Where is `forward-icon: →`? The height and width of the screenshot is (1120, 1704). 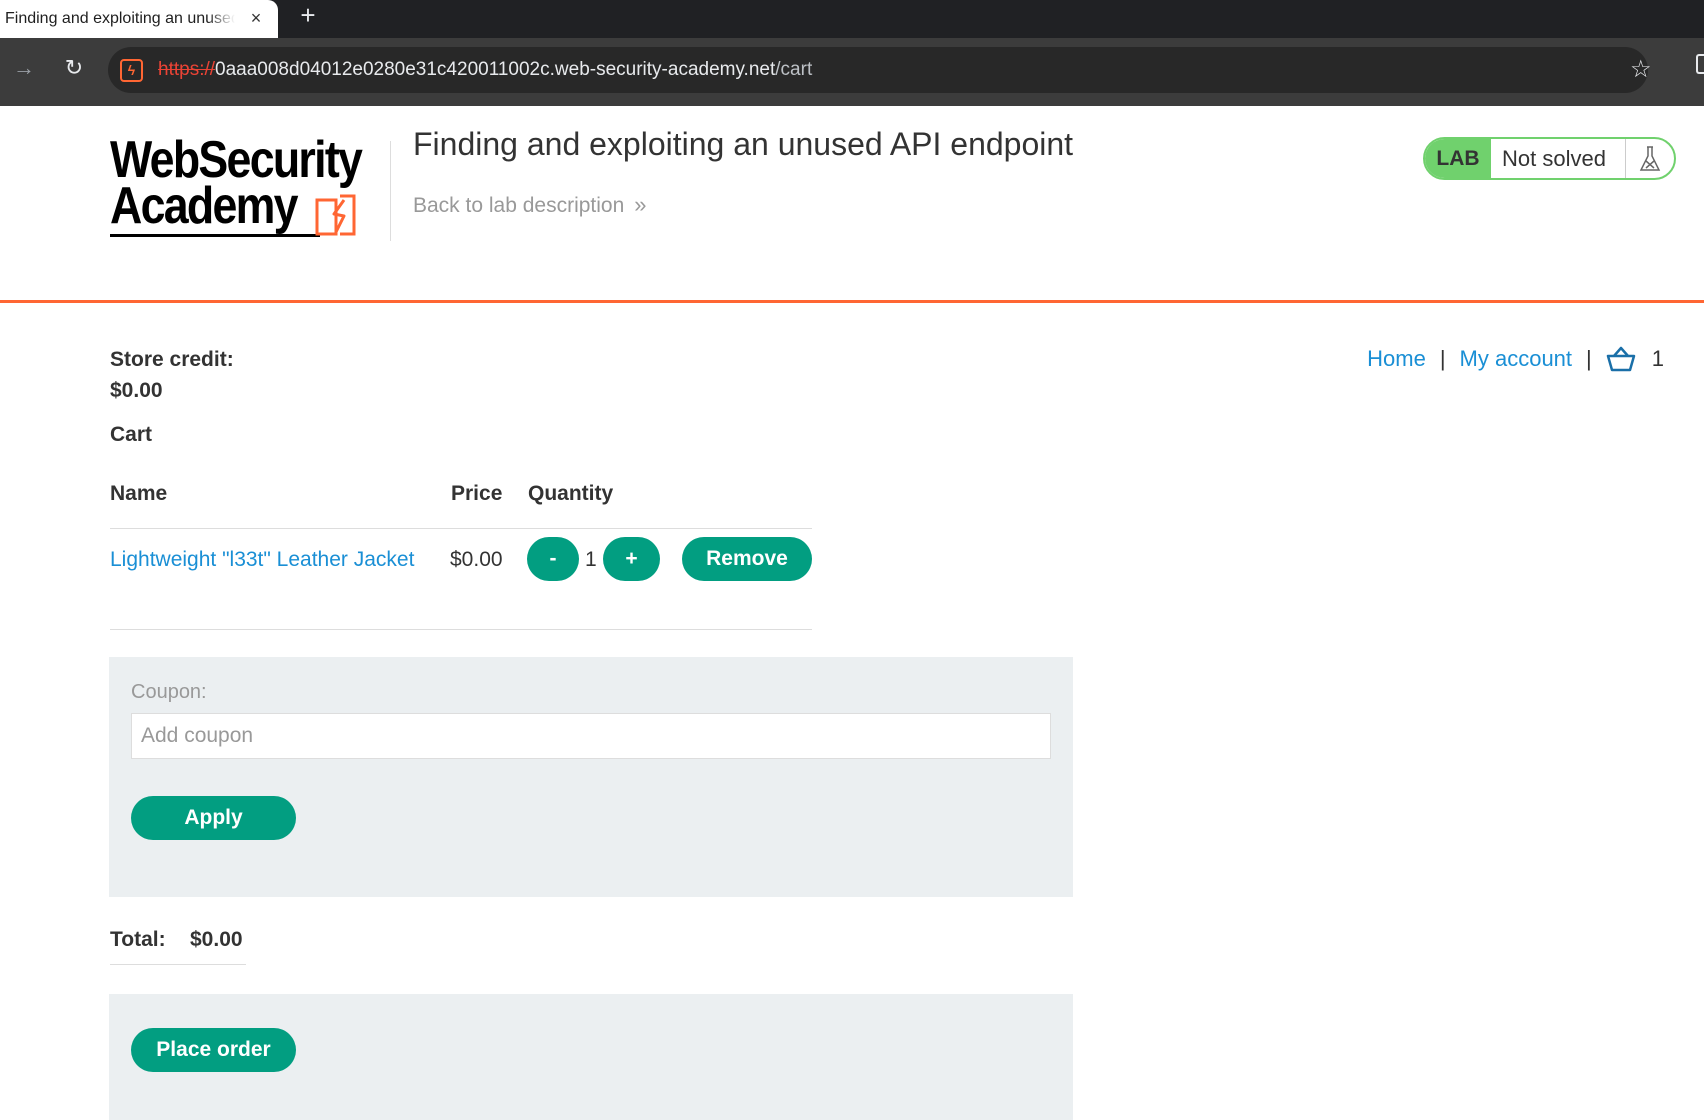
forward-icon: → is located at coordinates (24, 68).